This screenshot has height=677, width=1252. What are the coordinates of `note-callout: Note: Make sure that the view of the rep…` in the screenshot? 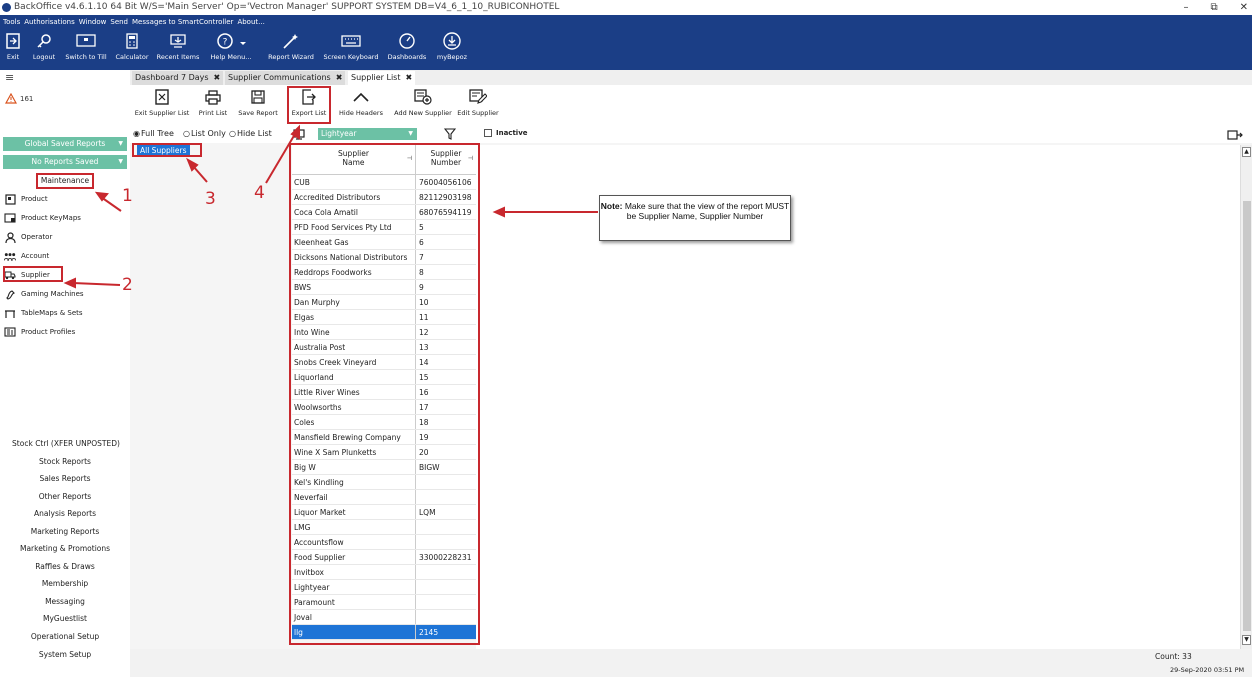 It's located at (695, 218).